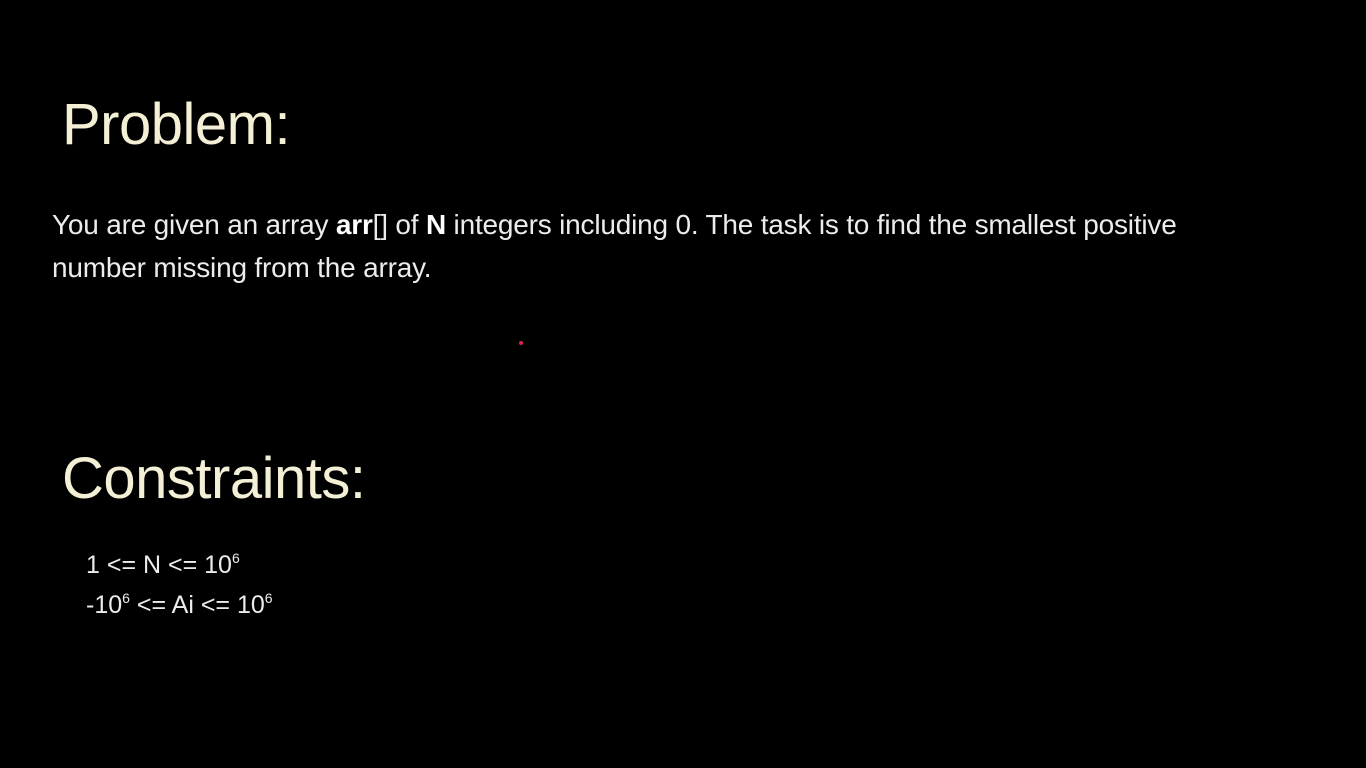  What do you see at coordinates (399, 224) in the screenshot?
I see `problem-text-part2: [] of` at bounding box center [399, 224].